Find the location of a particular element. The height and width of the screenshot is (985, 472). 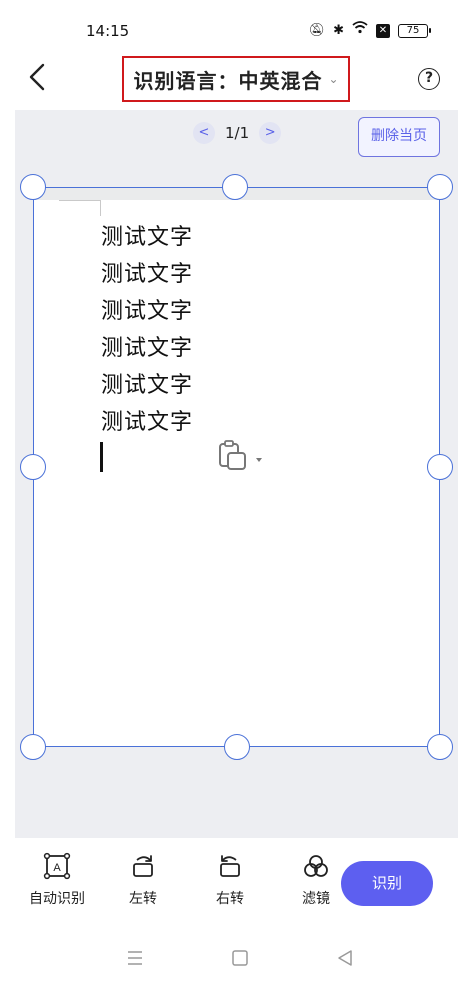

bluetooth-icon: ✱ is located at coordinates (338, 30).